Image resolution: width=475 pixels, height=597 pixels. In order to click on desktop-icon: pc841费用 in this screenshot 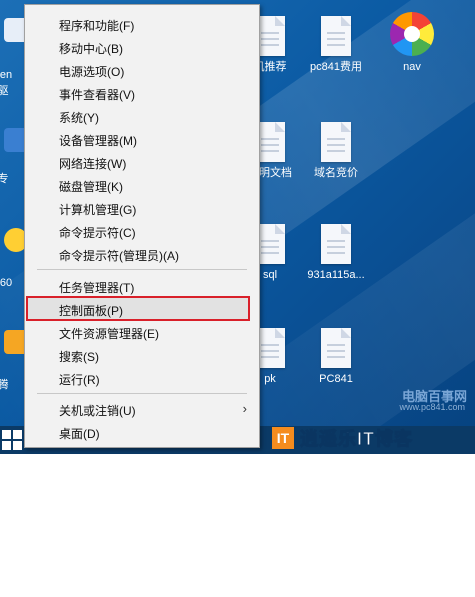, I will do `click(336, 45)`.